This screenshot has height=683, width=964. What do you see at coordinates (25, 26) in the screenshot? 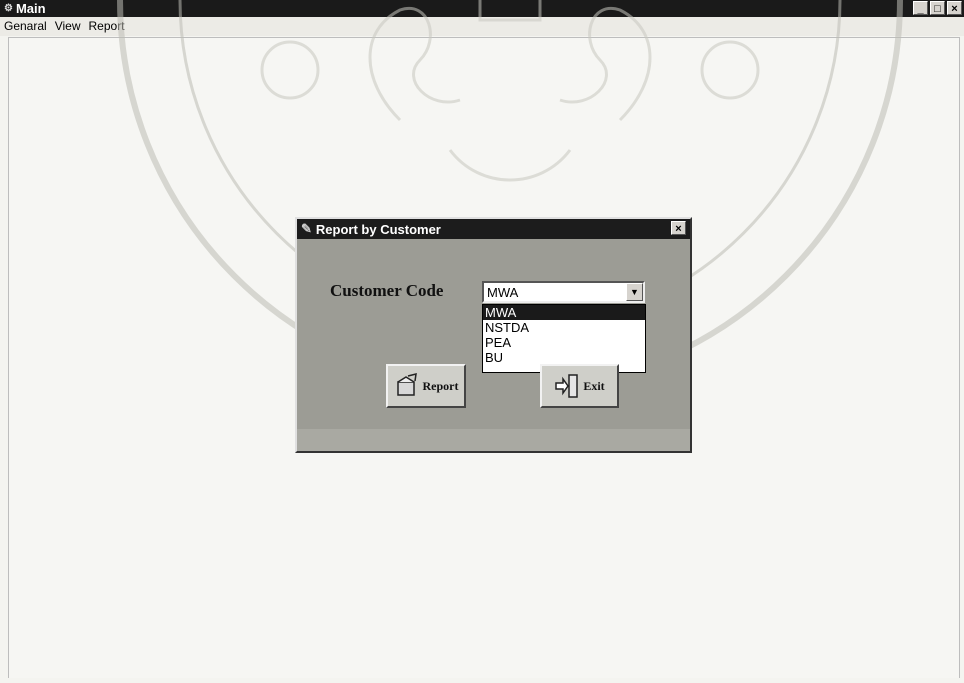
I see `menu-genaral: Genaral` at bounding box center [25, 26].